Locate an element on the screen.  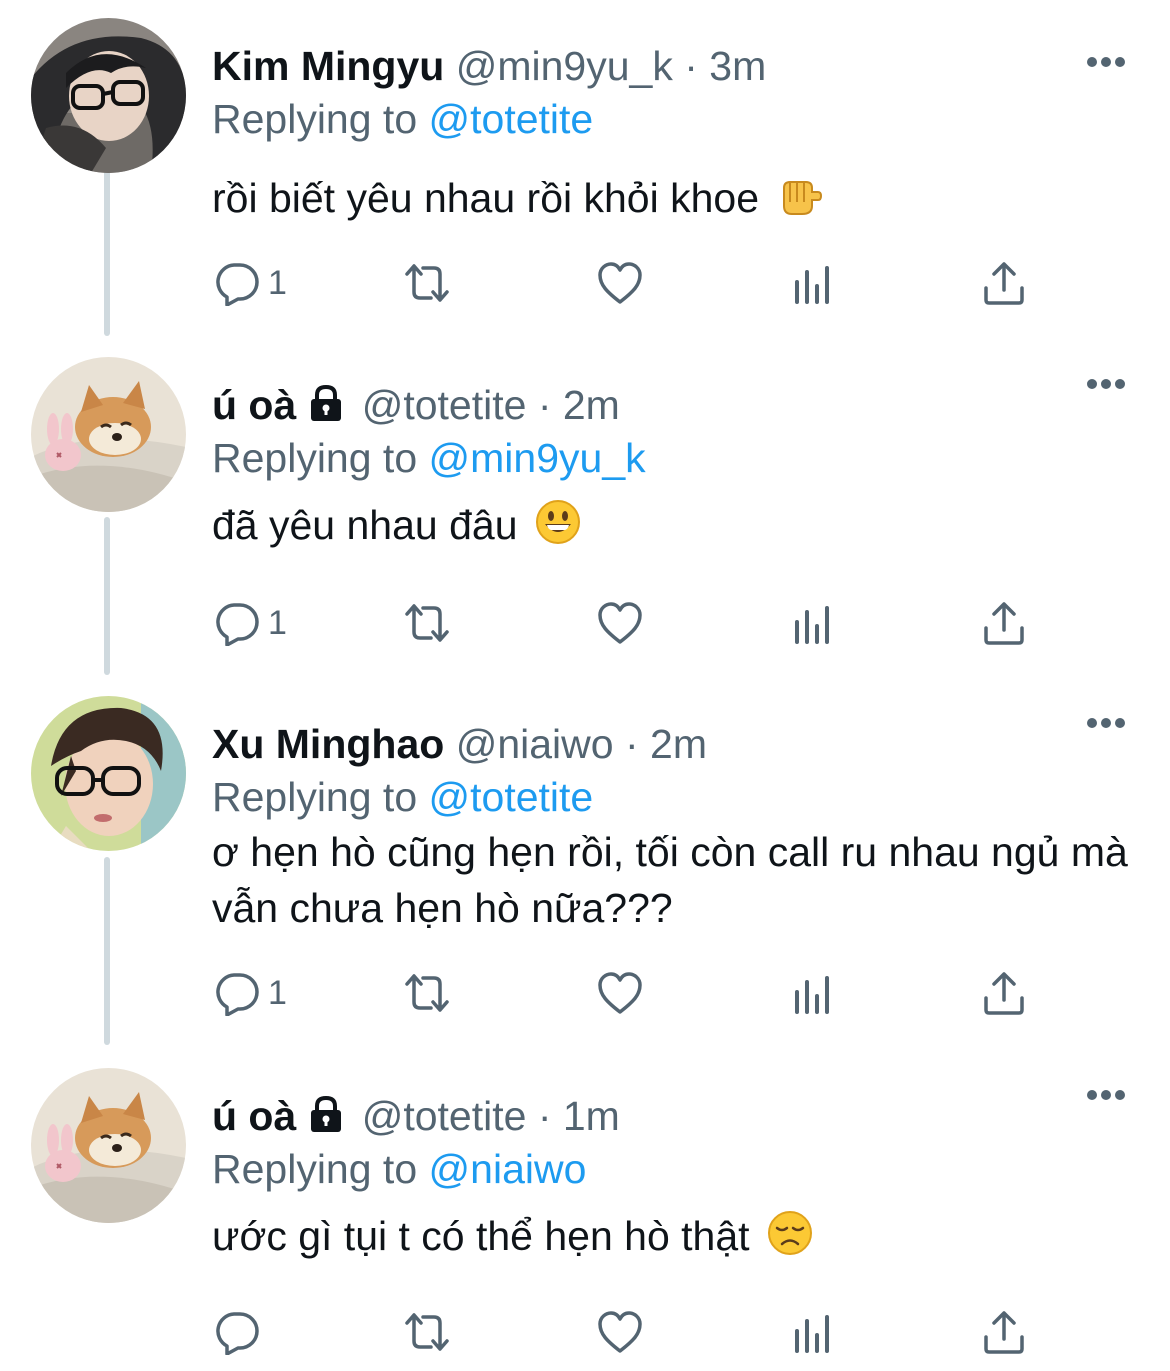
replying-to: Replying to @min9yu_k is located at coordinates (429, 458).